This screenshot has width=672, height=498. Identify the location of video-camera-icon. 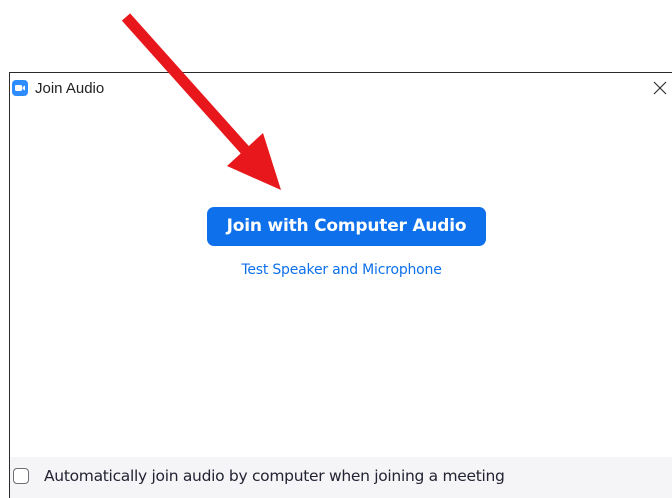
(20, 88).